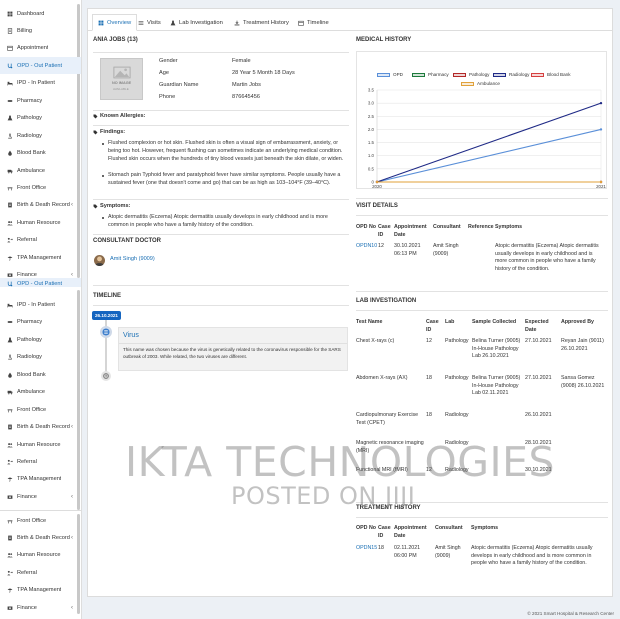 The image size is (620, 619). Describe the element at coordinates (40, 30) in the screenshot. I see `sidebar-item-billing: Billing` at that location.